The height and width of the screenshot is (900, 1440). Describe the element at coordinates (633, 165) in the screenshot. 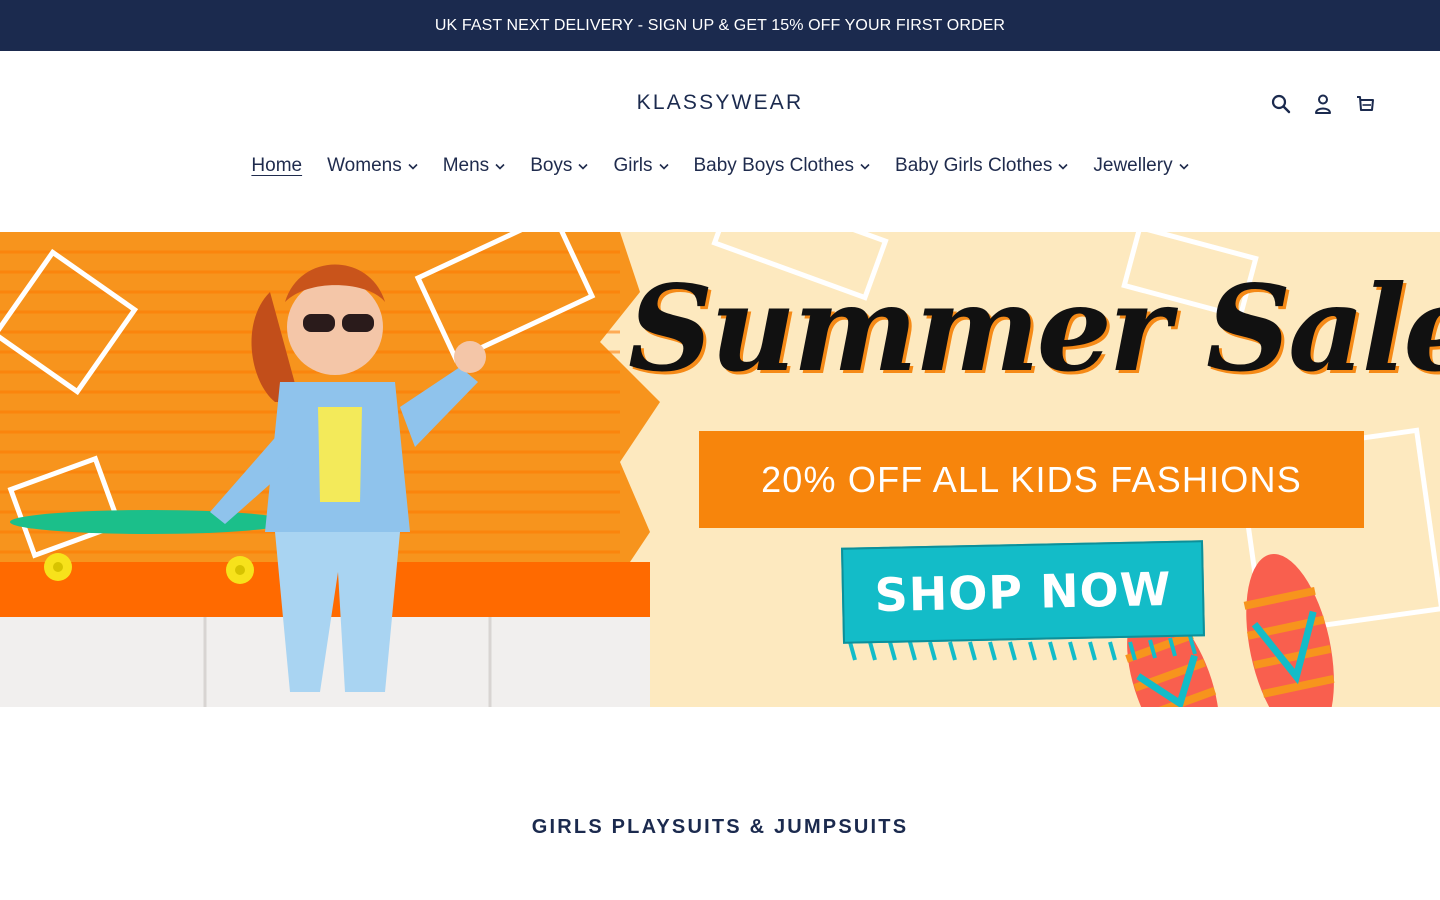

I see `nav-label: Girls` at that location.